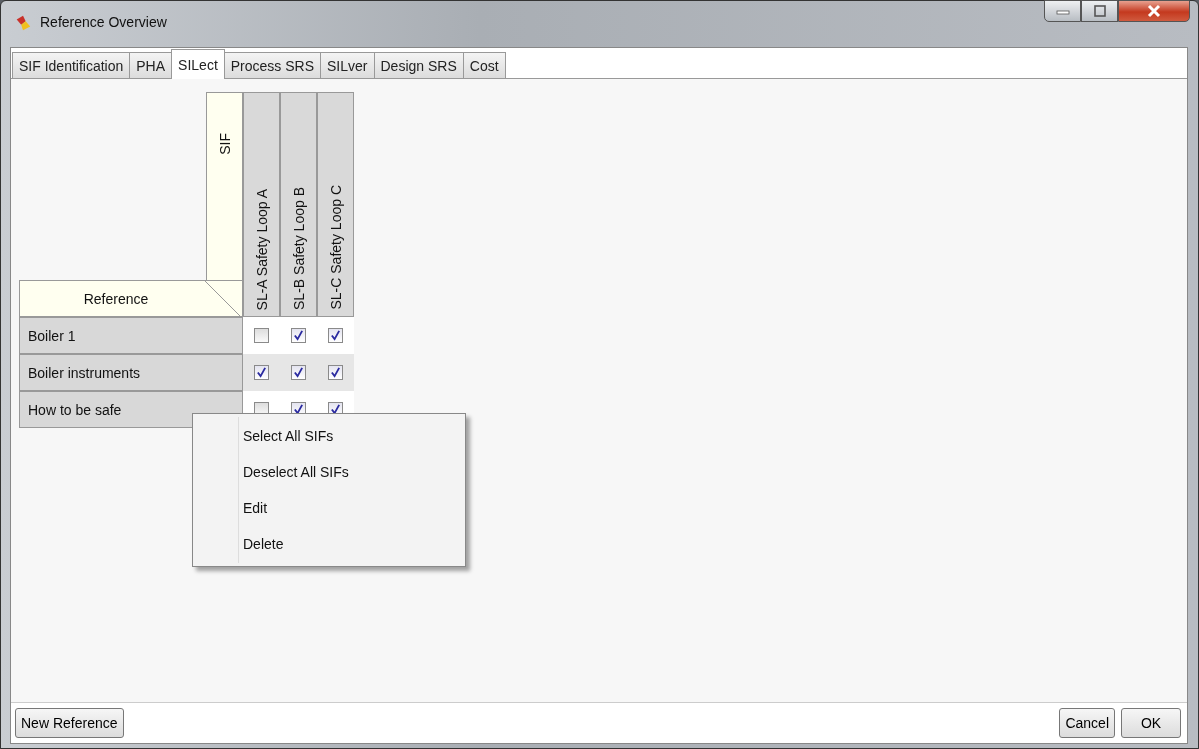  I want to click on ok-button: OK, so click(1151, 723).